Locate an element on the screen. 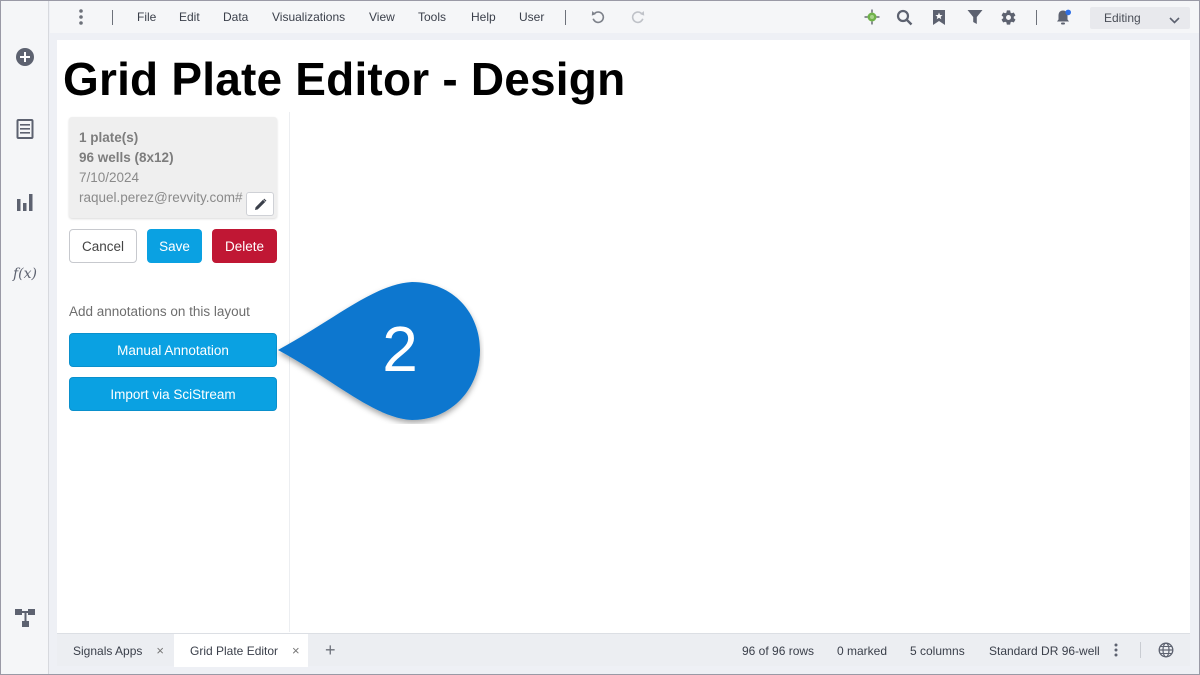  step-number: 2 is located at coordinates (400, 349).